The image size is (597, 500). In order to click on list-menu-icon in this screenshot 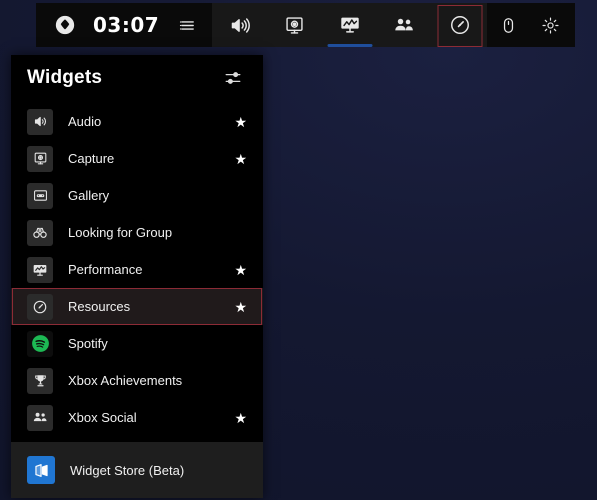, I will do `click(187, 25)`.